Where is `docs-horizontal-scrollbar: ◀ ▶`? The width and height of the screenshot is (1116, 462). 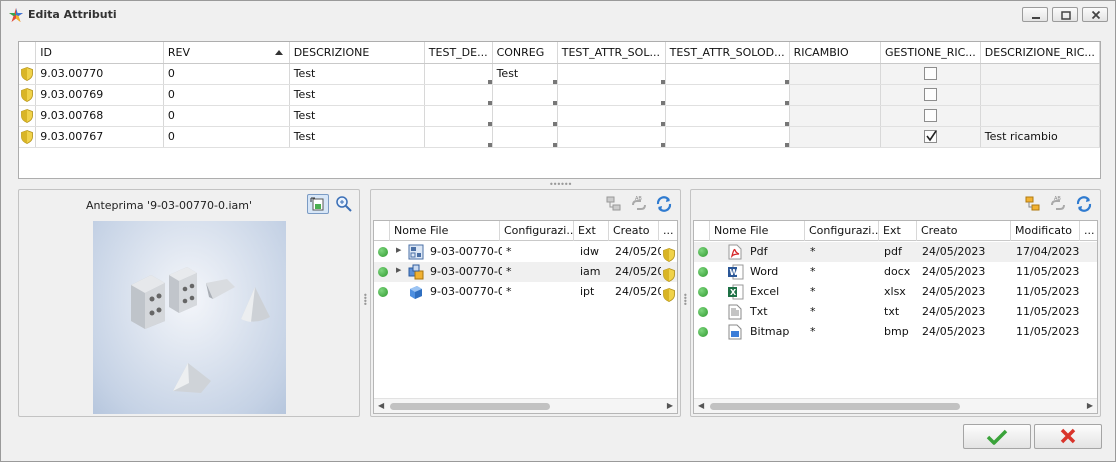
docs-horizontal-scrollbar: ◀ ▶ is located at coordinates (895, 405).